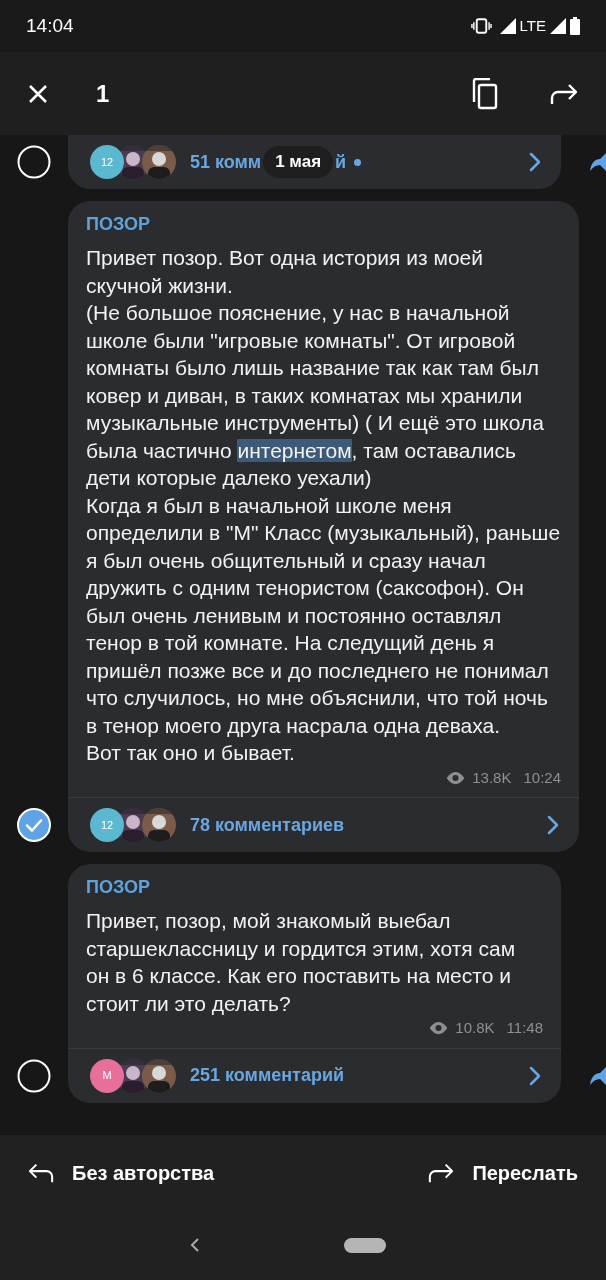 The width and height of the screenshot is (606, 1280). Describe the element at coordinates (532, 25) in the screenshot. I see `network-type: LTE` at that location.